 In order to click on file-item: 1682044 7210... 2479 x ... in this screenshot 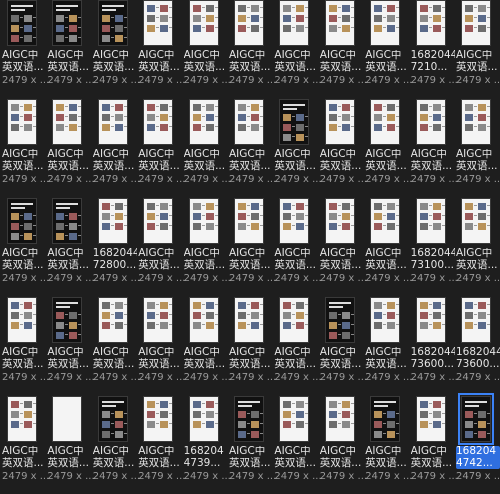, I will do `click(434, 49)`.